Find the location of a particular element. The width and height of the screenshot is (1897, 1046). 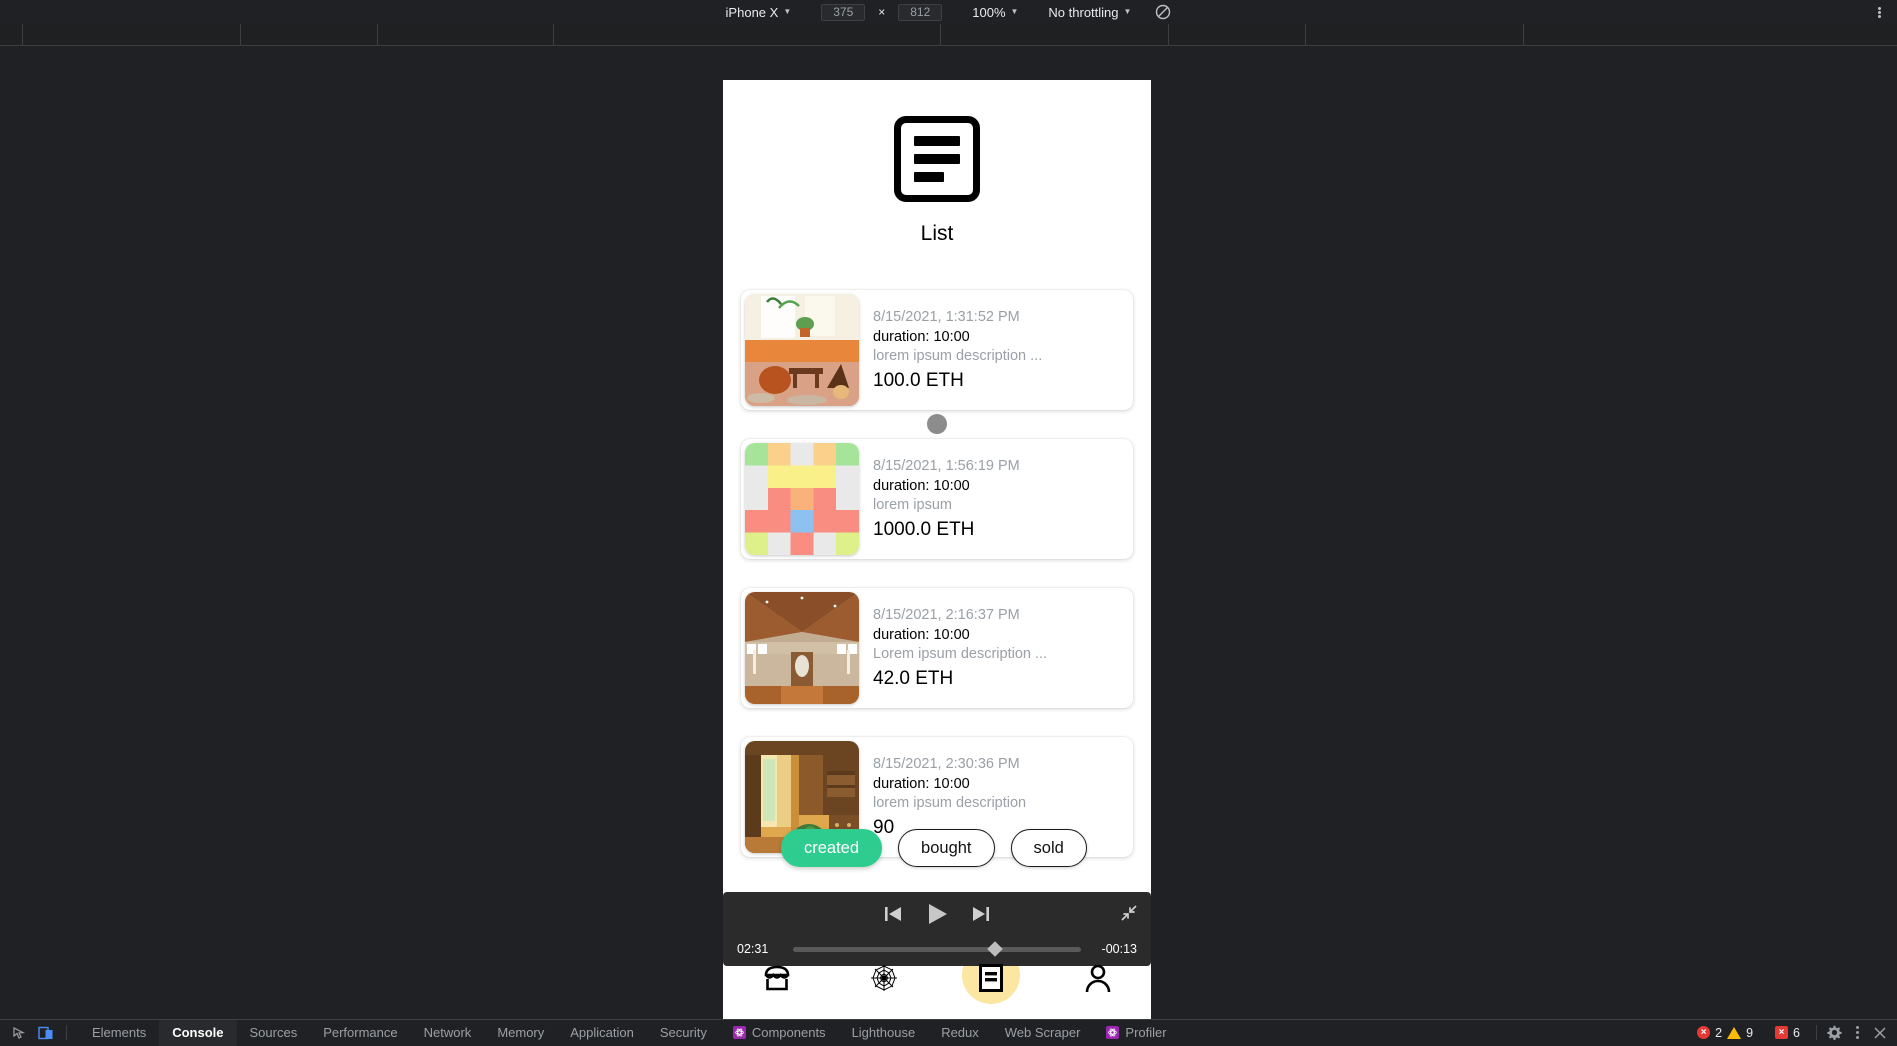

list-item-price: 100.0 ETH is located at coordinates (1001, 381).